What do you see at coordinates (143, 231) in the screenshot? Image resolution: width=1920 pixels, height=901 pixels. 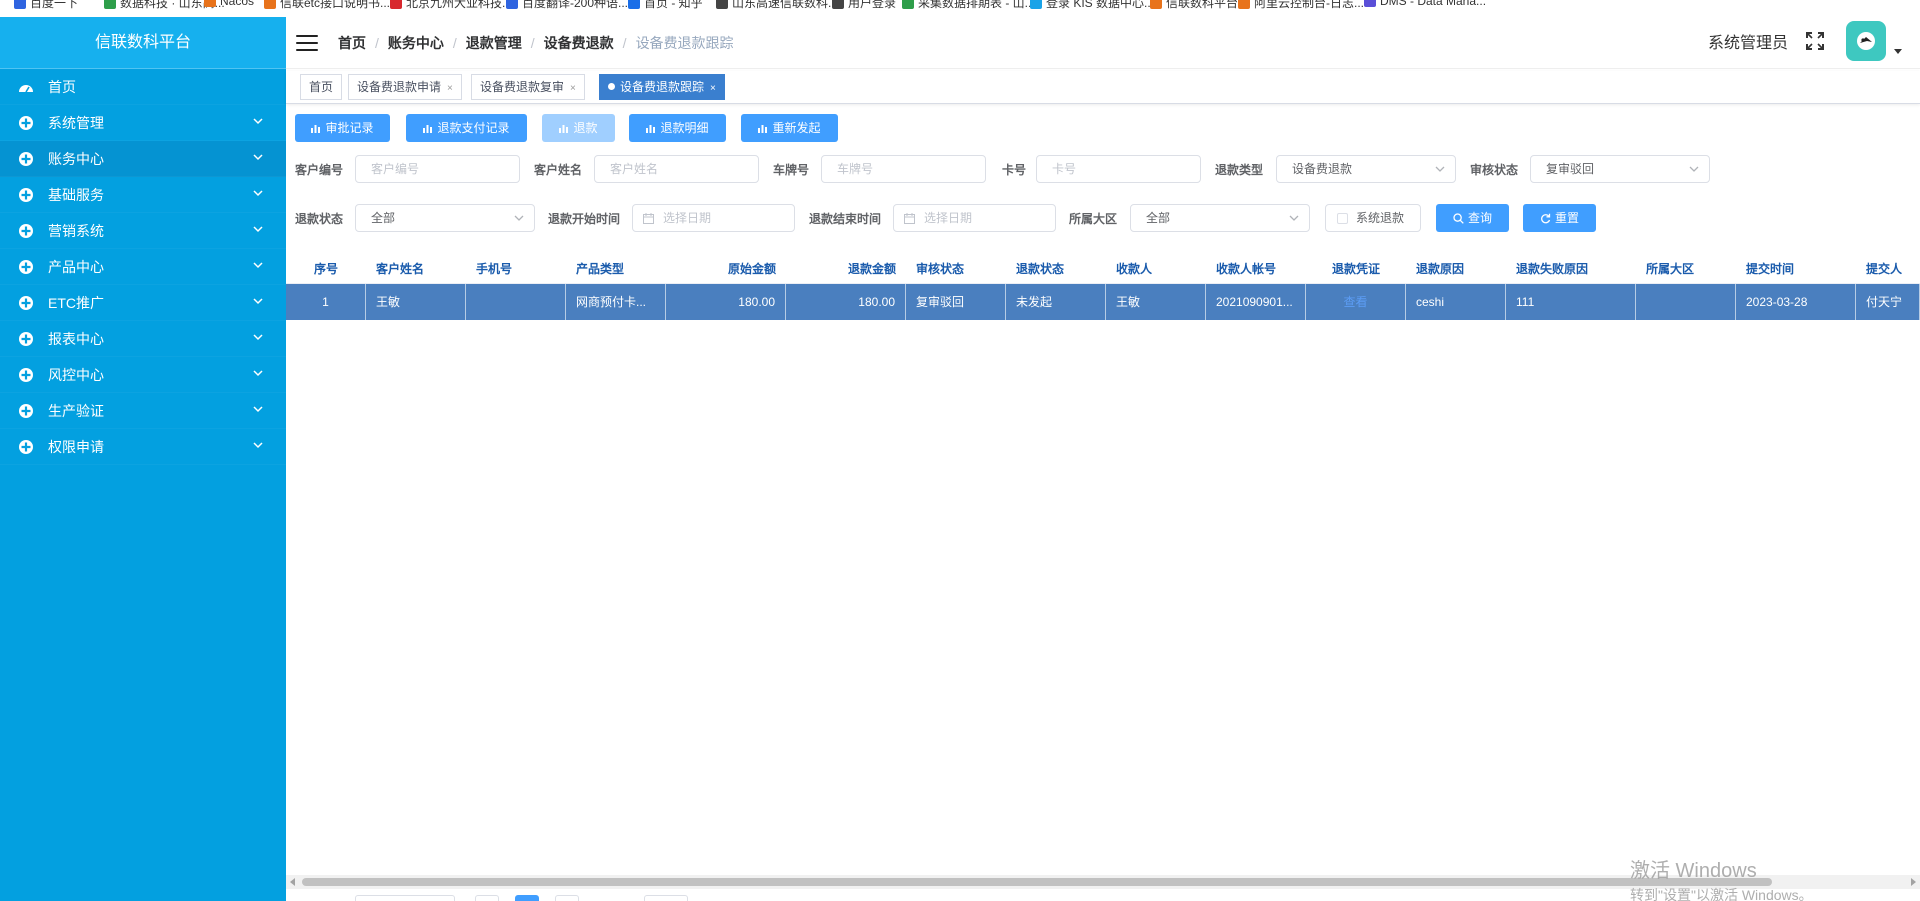 I see `sidebar-item-5: 营销系统` at bounding box center [143, 231].